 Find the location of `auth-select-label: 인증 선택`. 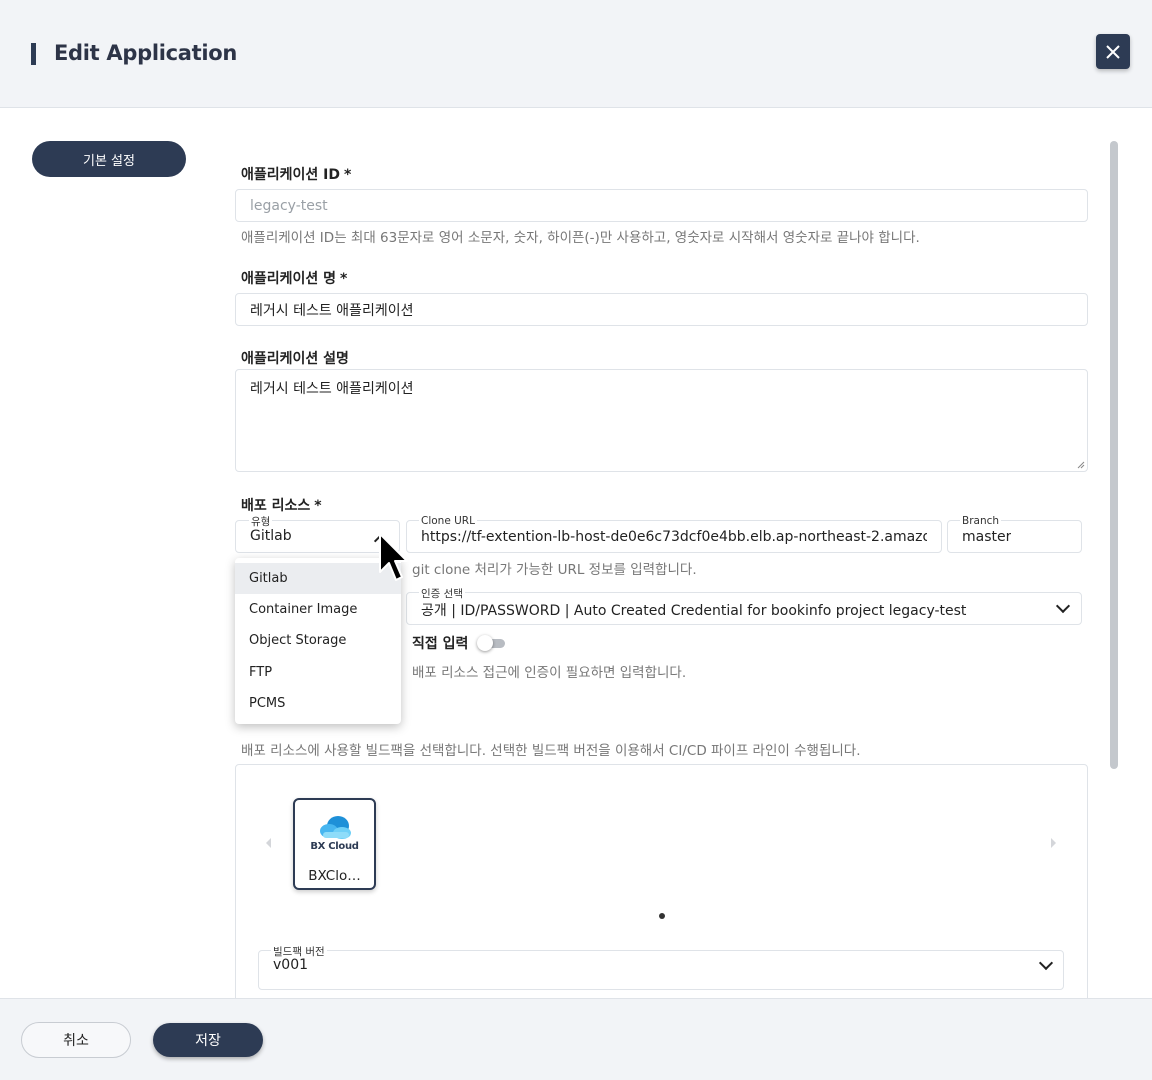

auth-select-label: 인증 선택 is located at coordinates (442, 593).